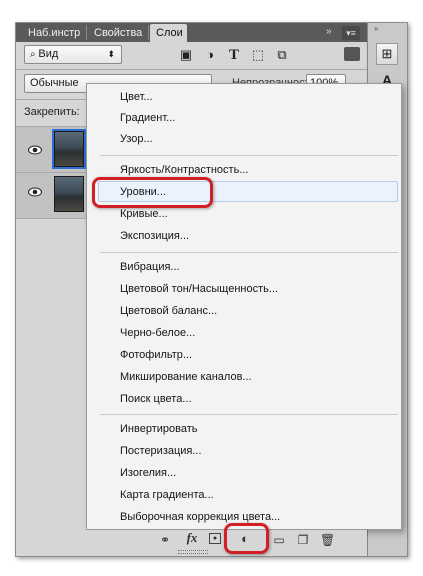 The image size is (423, 576). I want to click on tab-layers: Слои, so click(168, 33).